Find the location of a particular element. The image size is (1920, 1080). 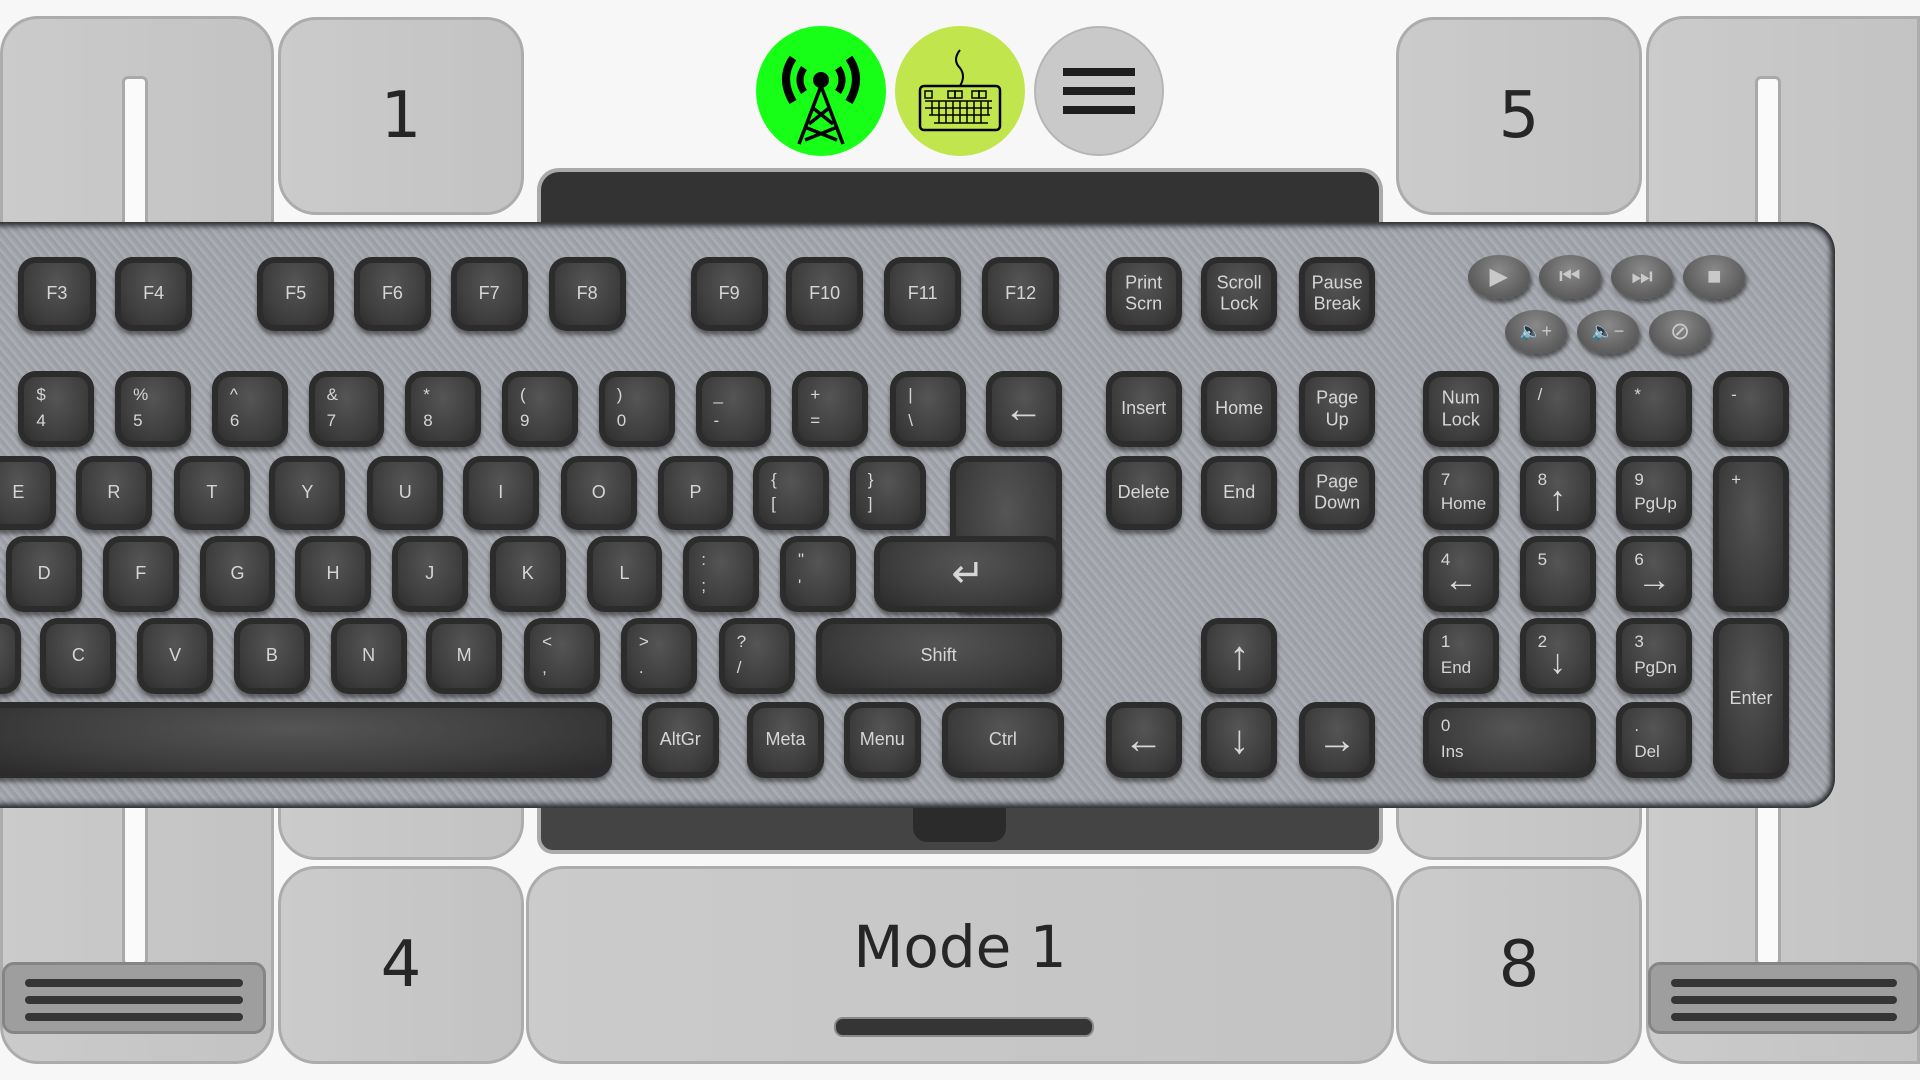

pad-8: 8 is located at coordinates (1519, 965).